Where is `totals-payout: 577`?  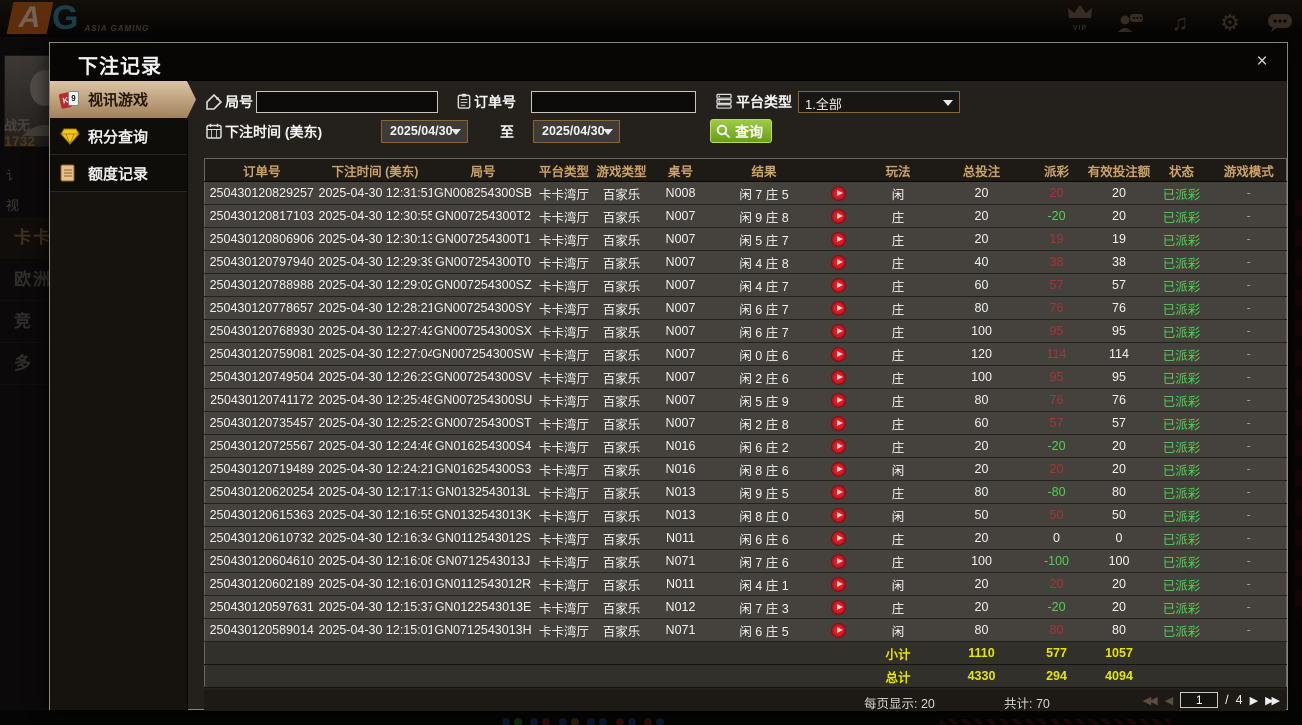 totals-payout: 577 is located at coordinates (1056, 653).